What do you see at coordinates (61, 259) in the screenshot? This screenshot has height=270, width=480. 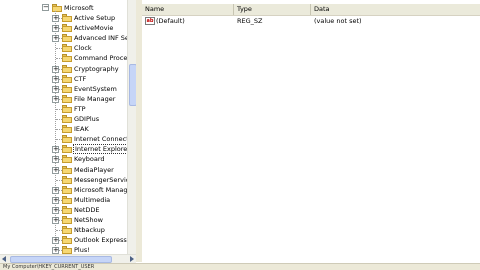 I see `scrollbar-thumb` at bounding box center [61, 259].